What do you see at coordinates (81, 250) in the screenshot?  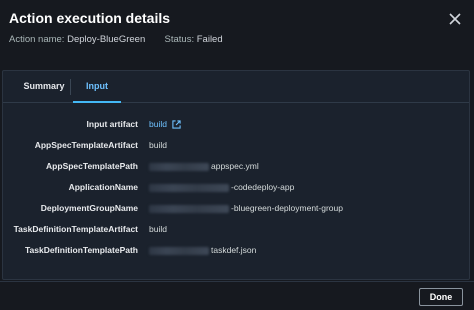 I see `detail-label: TaskDefinitionTemplatePath` at bounding box center [81, 250].